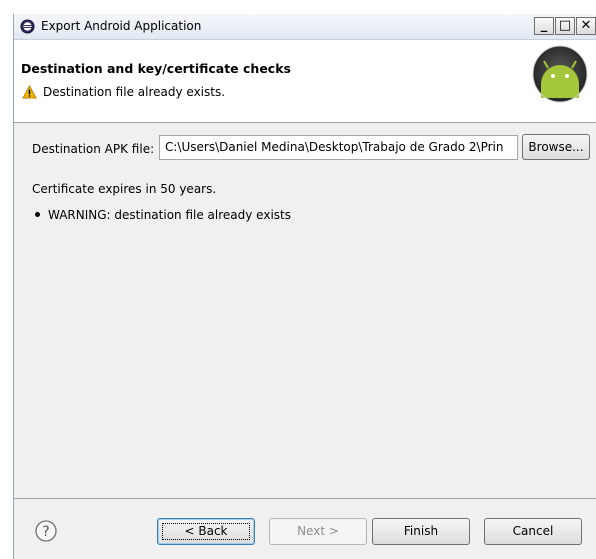 Image resolution: width=596 pixels, height=559 pixels. What do you see at coordinates (134, 92) in the screenshot?
I see `header-message: Destination file already exists.` at bounding box center [134, 92].